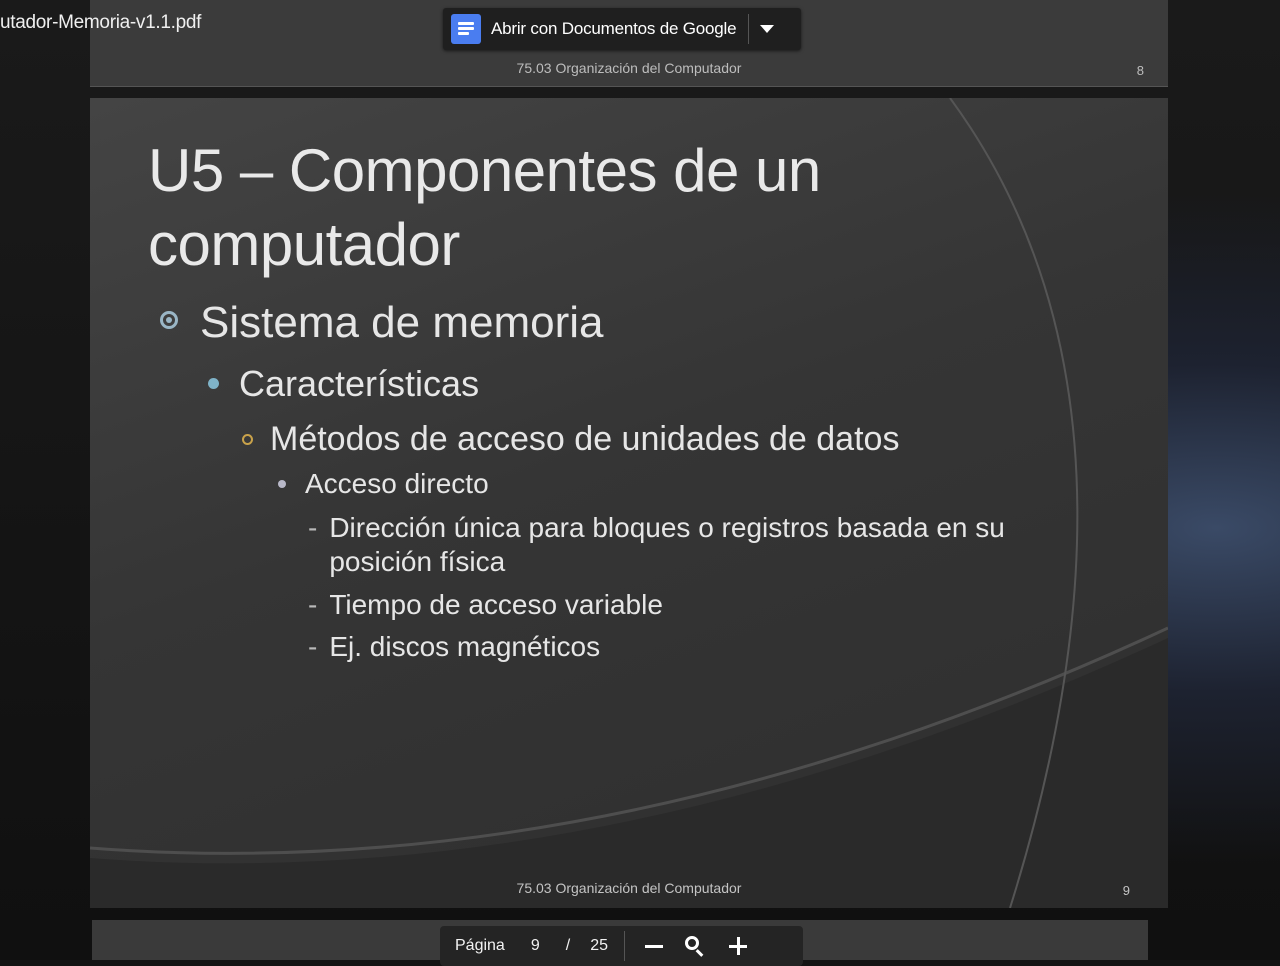 The height and width of the screenshot is (966, 1280). I want to click on docs-icon, so click(466, 29).